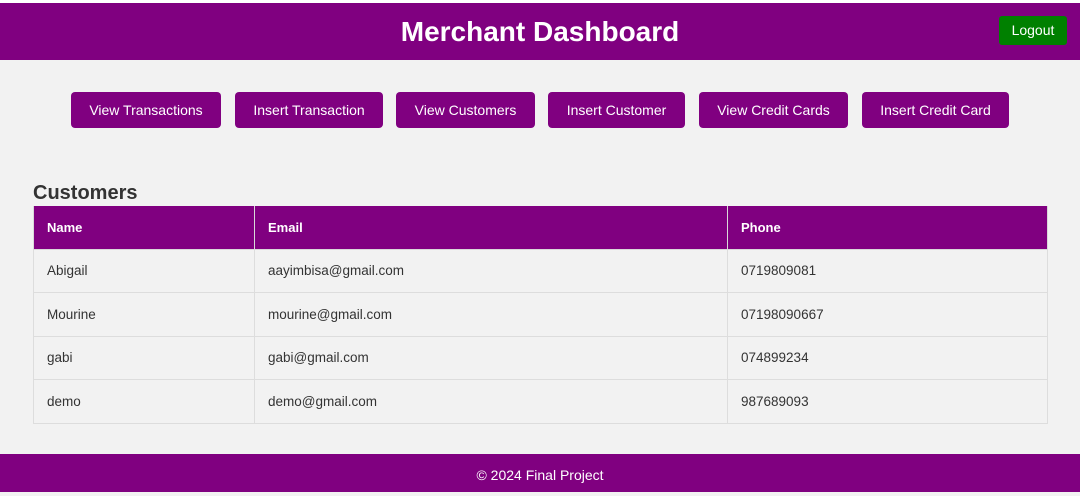 The width and height of the screenshot is (1080, 496). I want to click on insert-credit-card-button: Insert Credit Card, so click(935, 110).